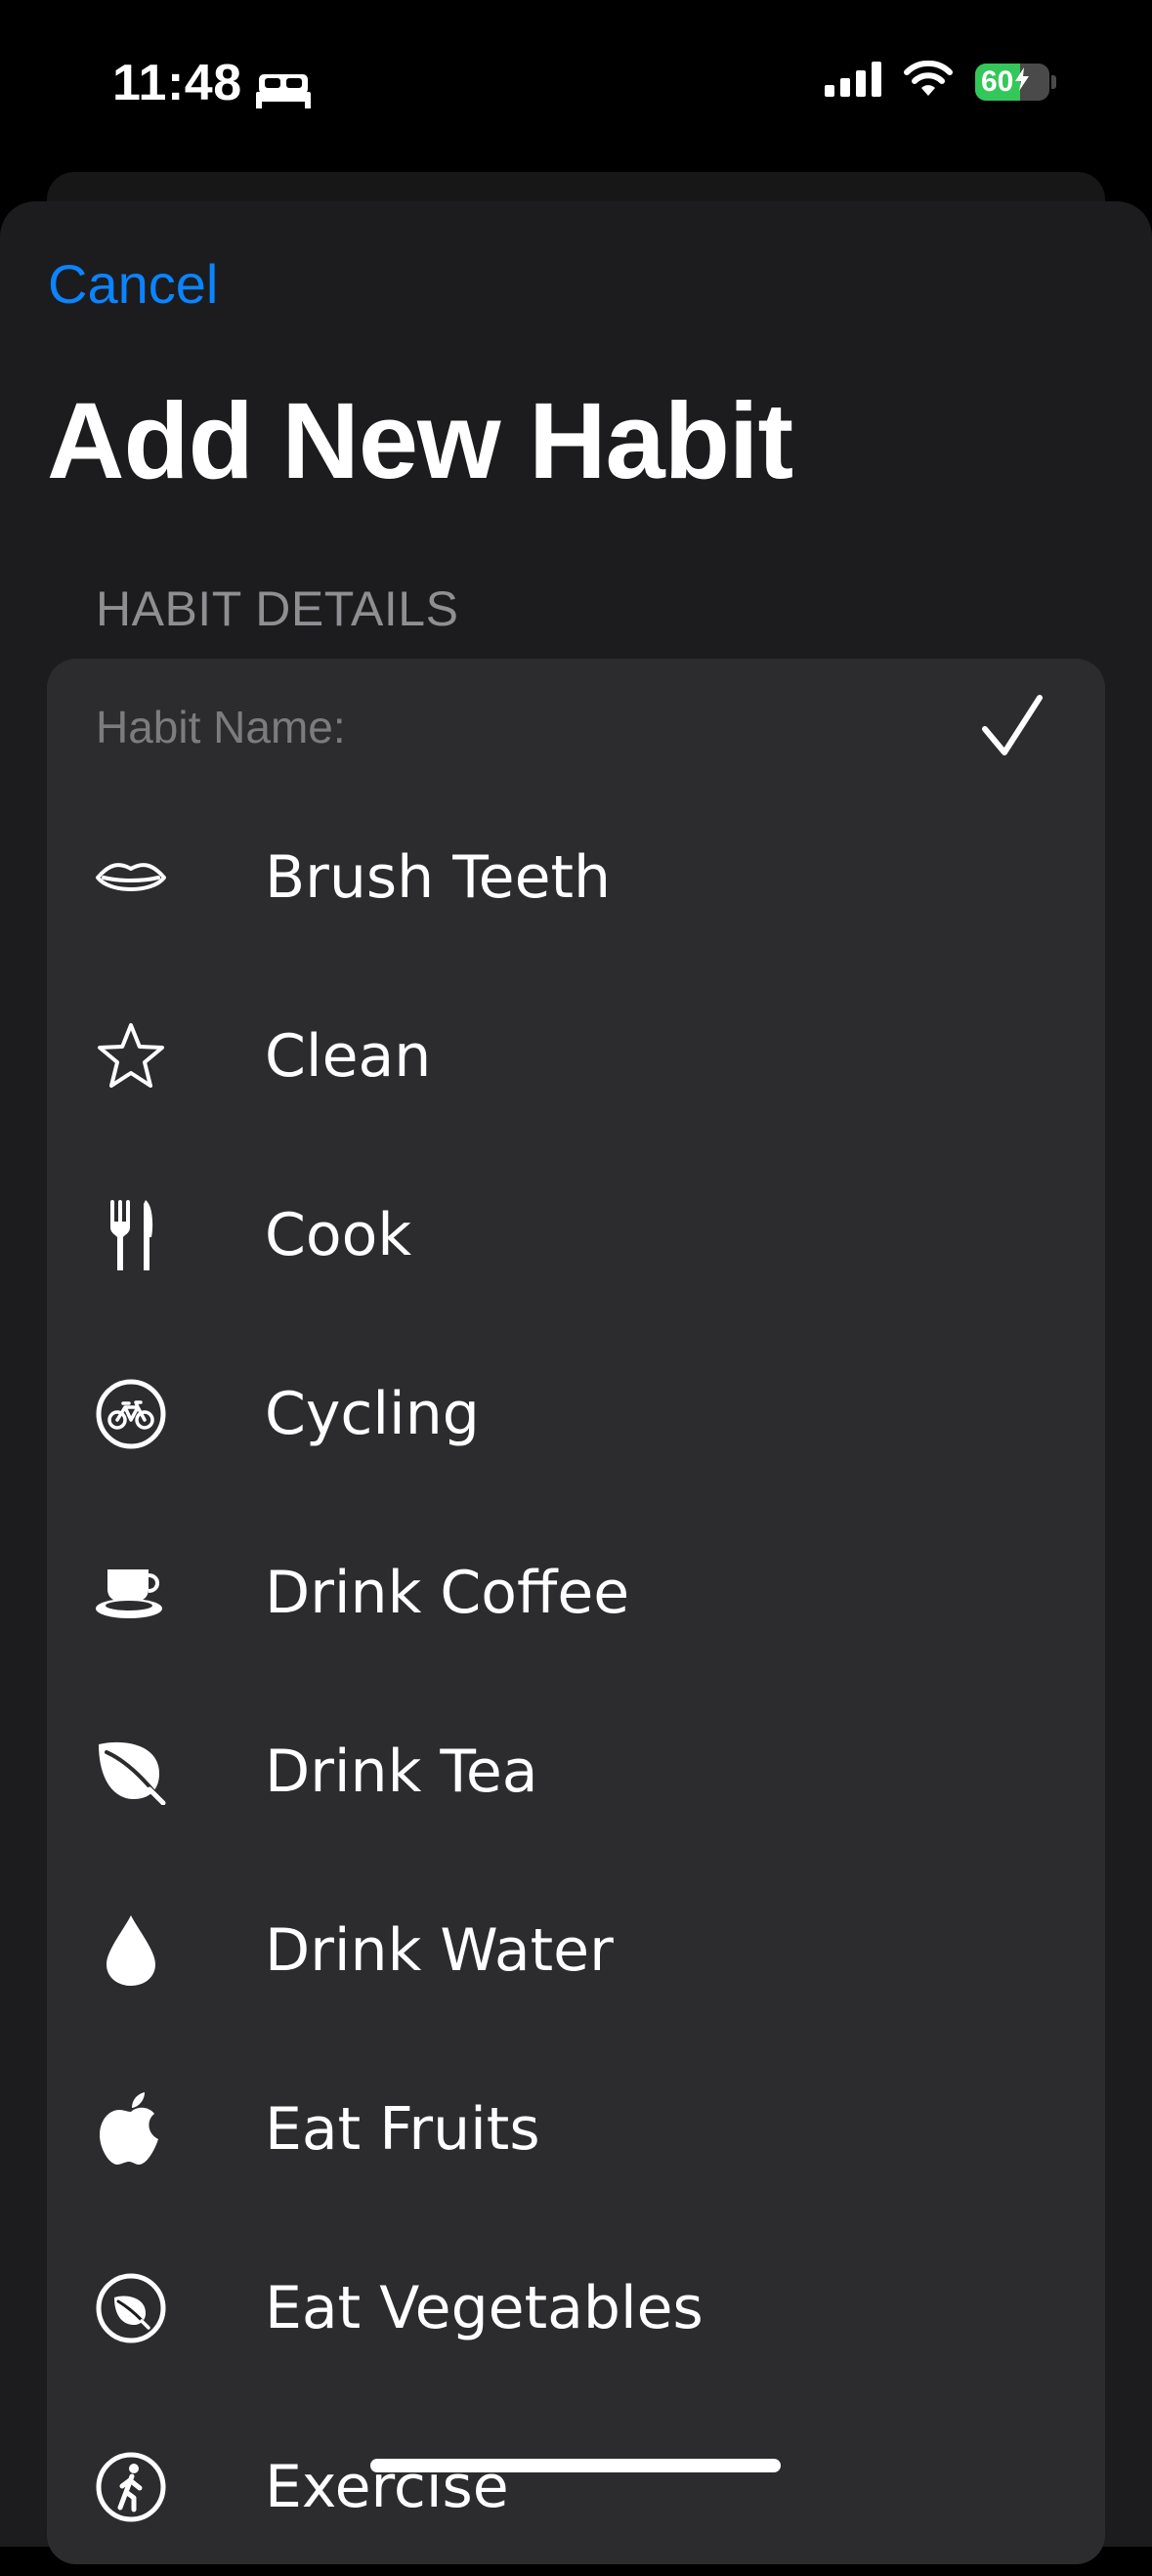 This screenshot has height=2576, width=1152. Describe the element at coordinates (576, 1414) in the screenshot. I see `list-item: Cycling` at that location.